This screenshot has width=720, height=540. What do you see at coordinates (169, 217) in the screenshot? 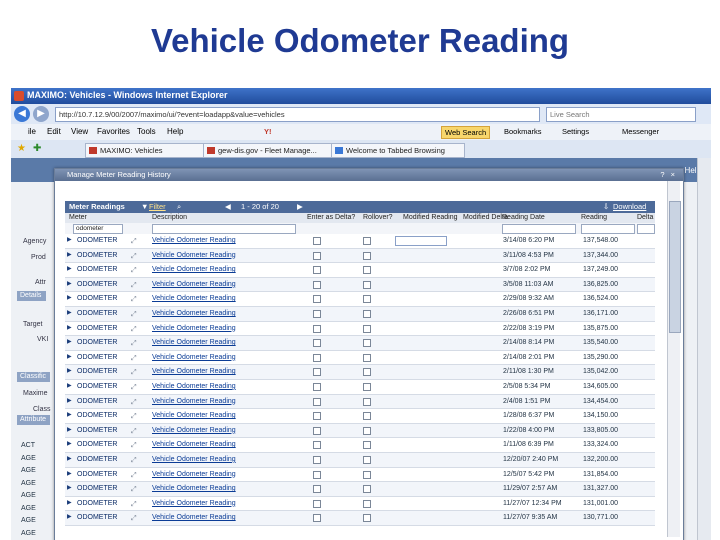
I see `col-description: Description` at bounding box center [169, 217].